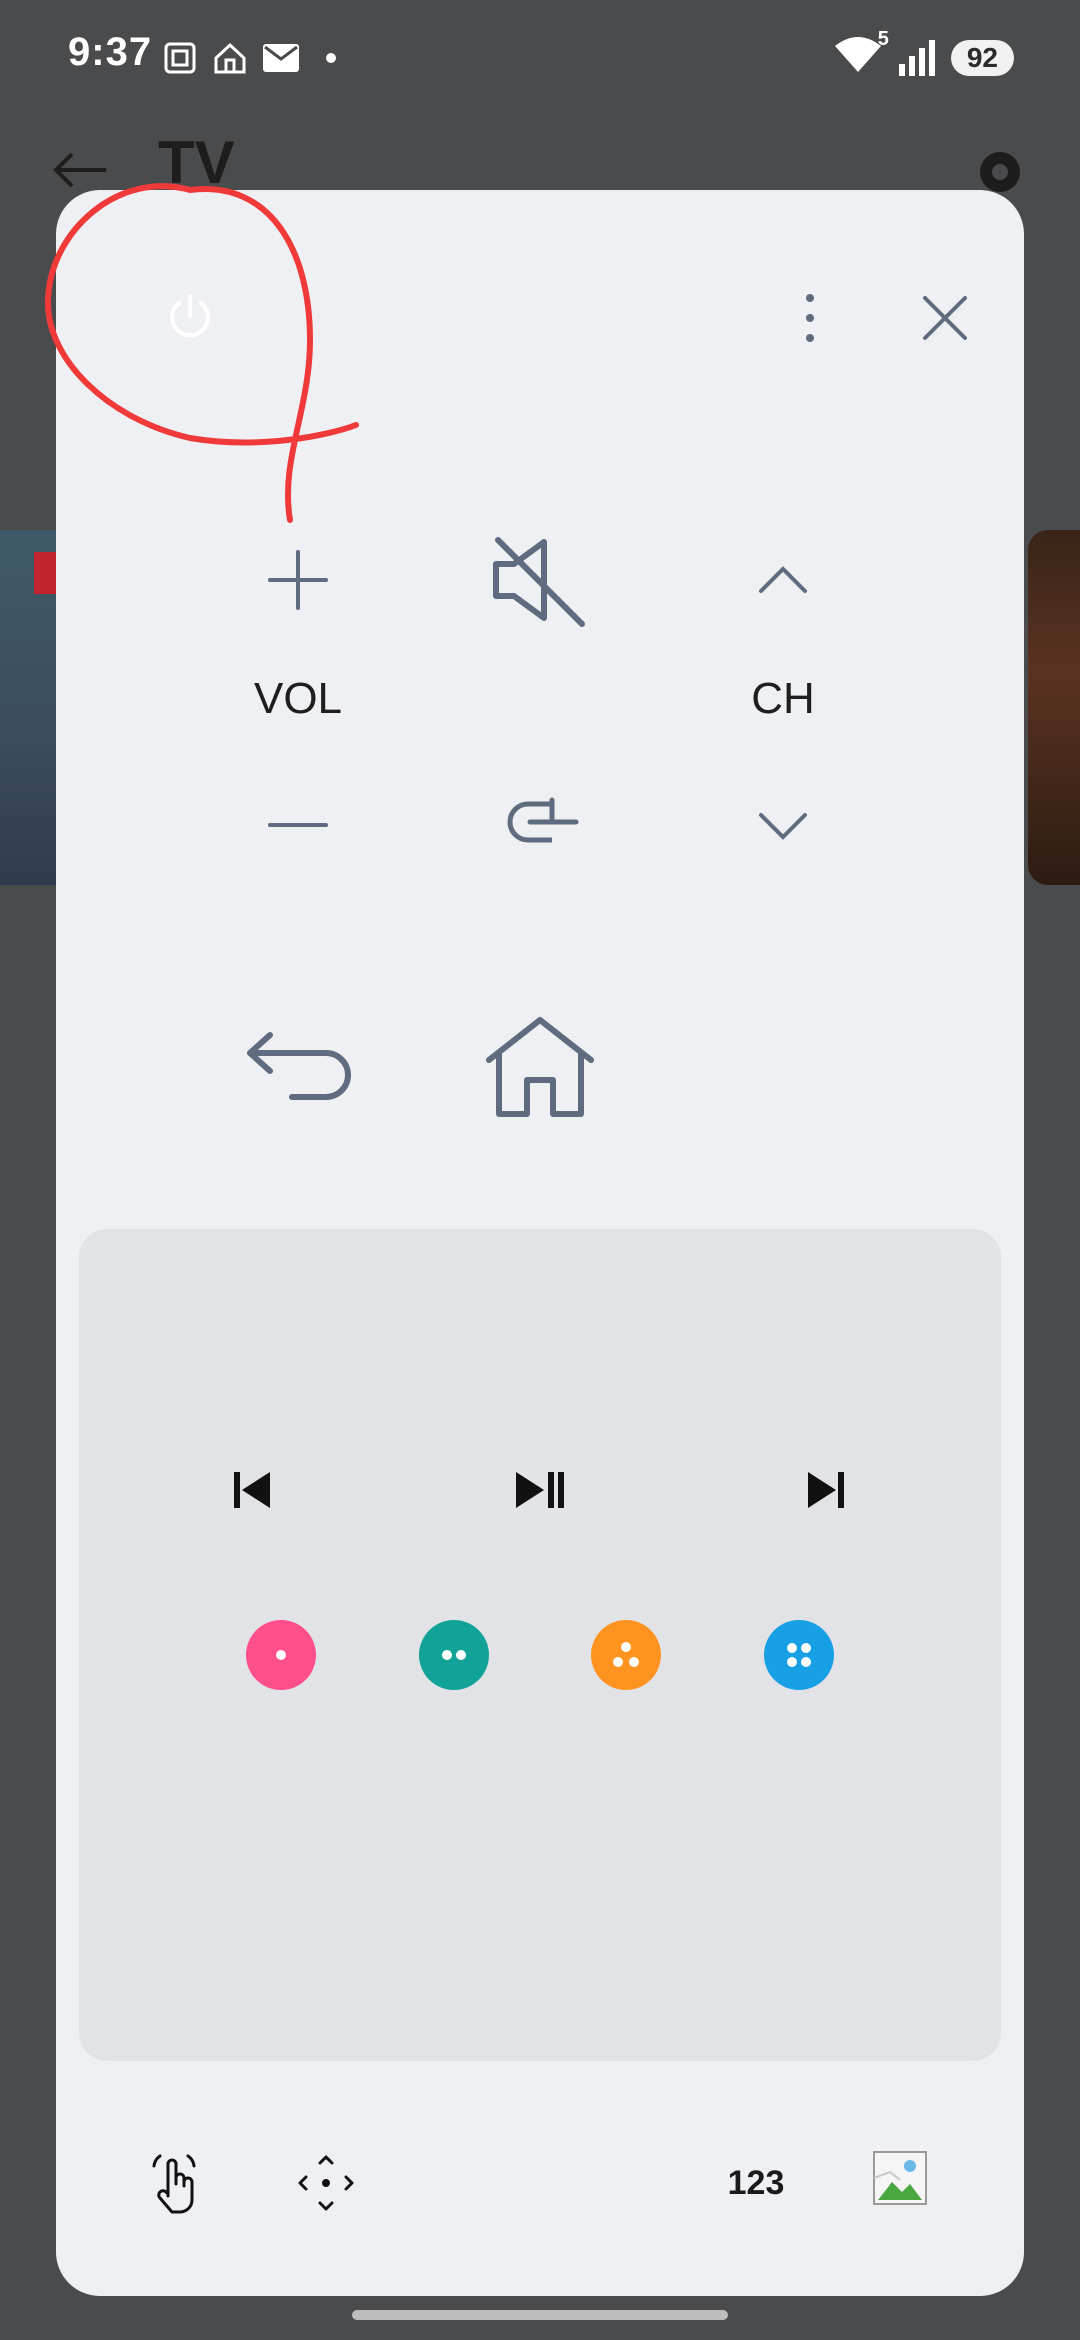 This screenshot has height=2340, width=1080. I want to click on minus-icon, so click(298, 825).